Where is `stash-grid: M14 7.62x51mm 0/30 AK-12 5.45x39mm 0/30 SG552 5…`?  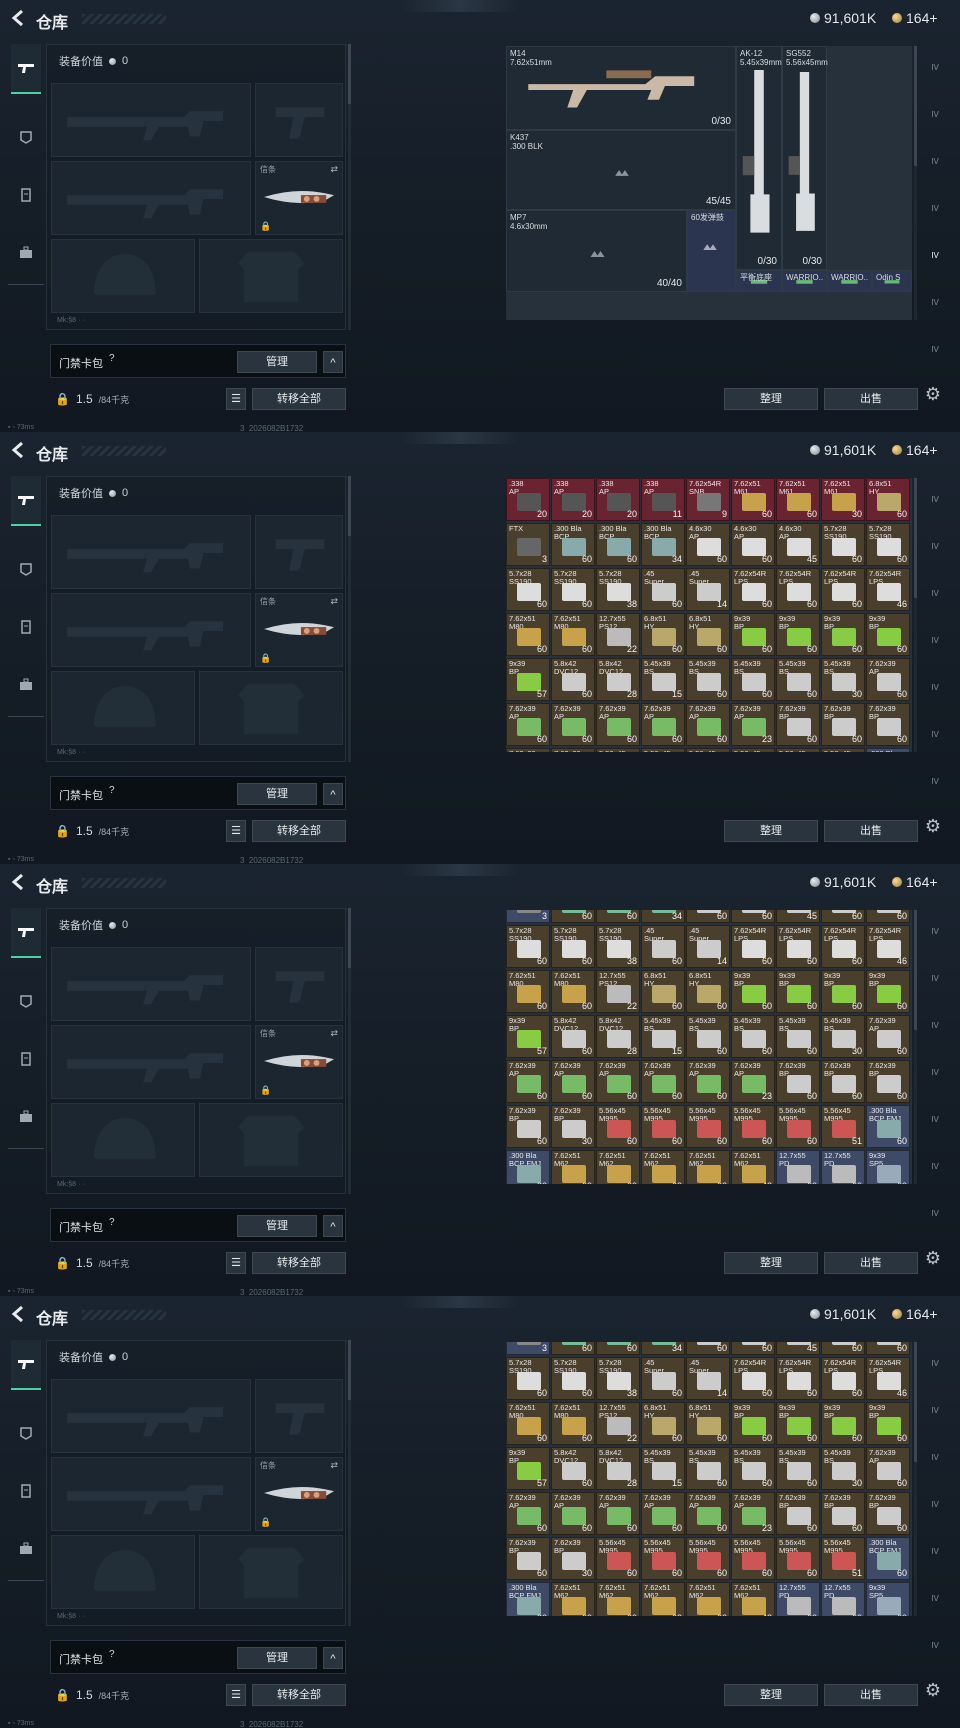
stash-grid: M14 7.62x51mm 0/30 AK-12 5.45x39mm 0/30 SG552 5… is located at coordinates (709, 183).